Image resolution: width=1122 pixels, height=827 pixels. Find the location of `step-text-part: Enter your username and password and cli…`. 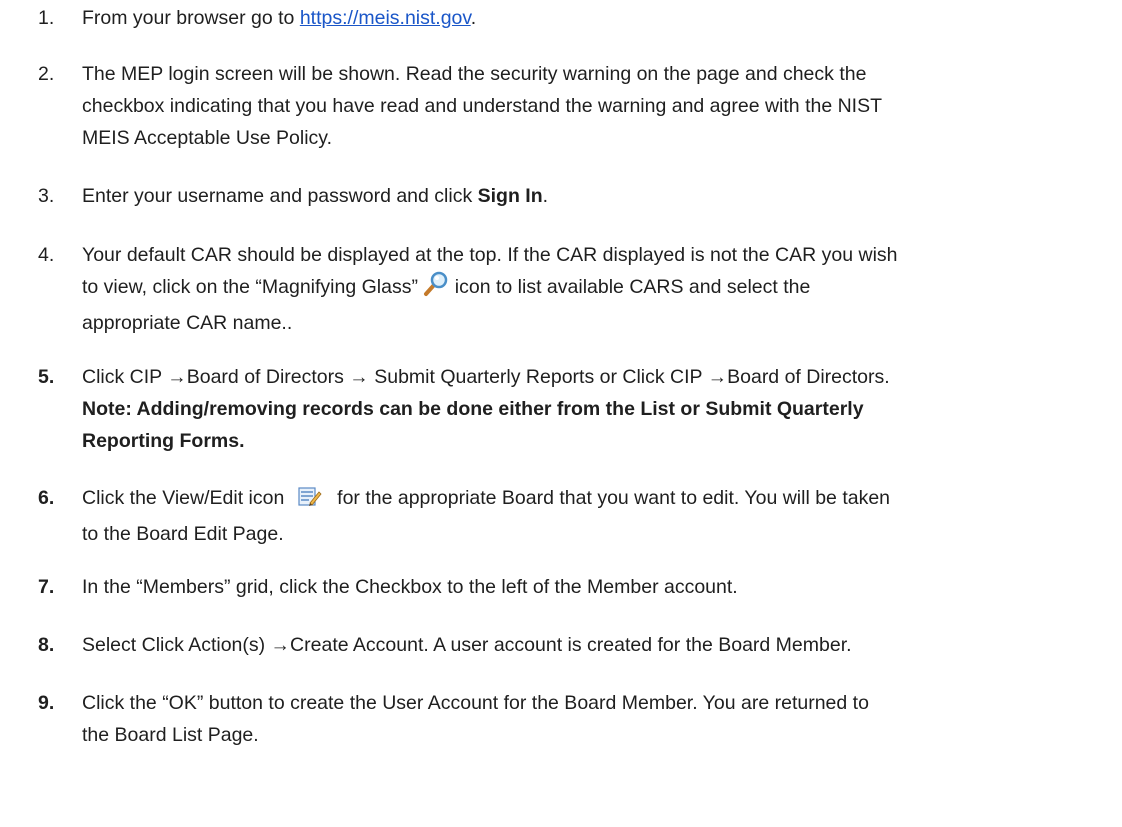

step-text-part: Enter your username and password and cli… is located at coordinates (280, 196).